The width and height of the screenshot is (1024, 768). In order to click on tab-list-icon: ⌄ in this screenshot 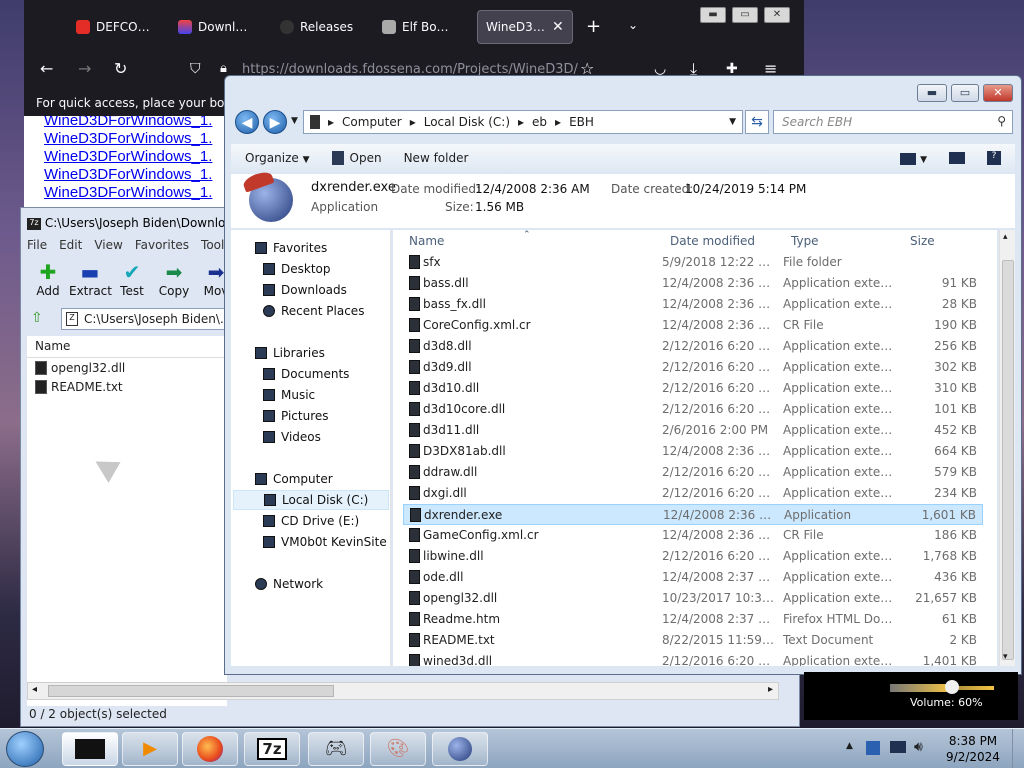, I will do `click(633, 25)`.